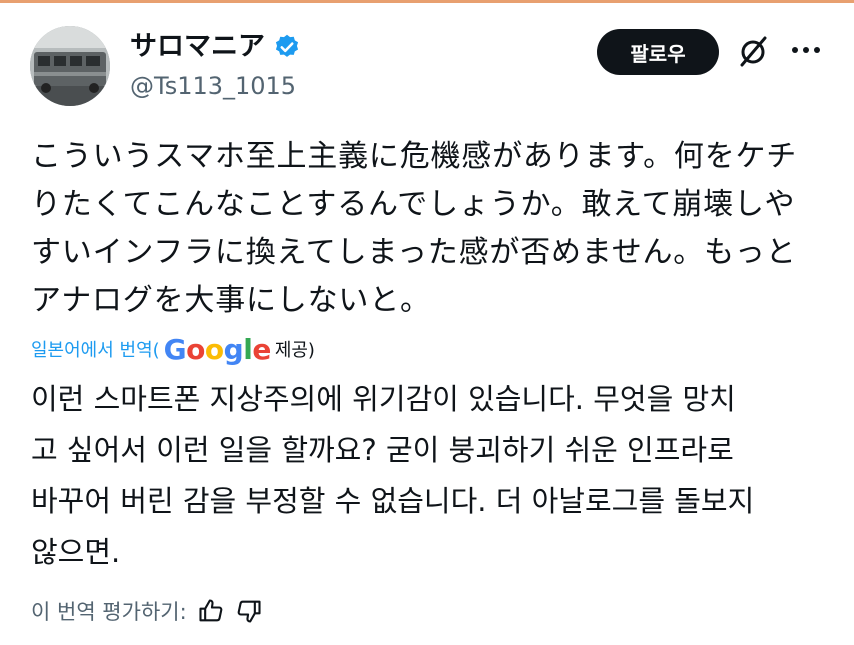 The image size is (854, 645). I want to click on more-icon, so click(806, 50).